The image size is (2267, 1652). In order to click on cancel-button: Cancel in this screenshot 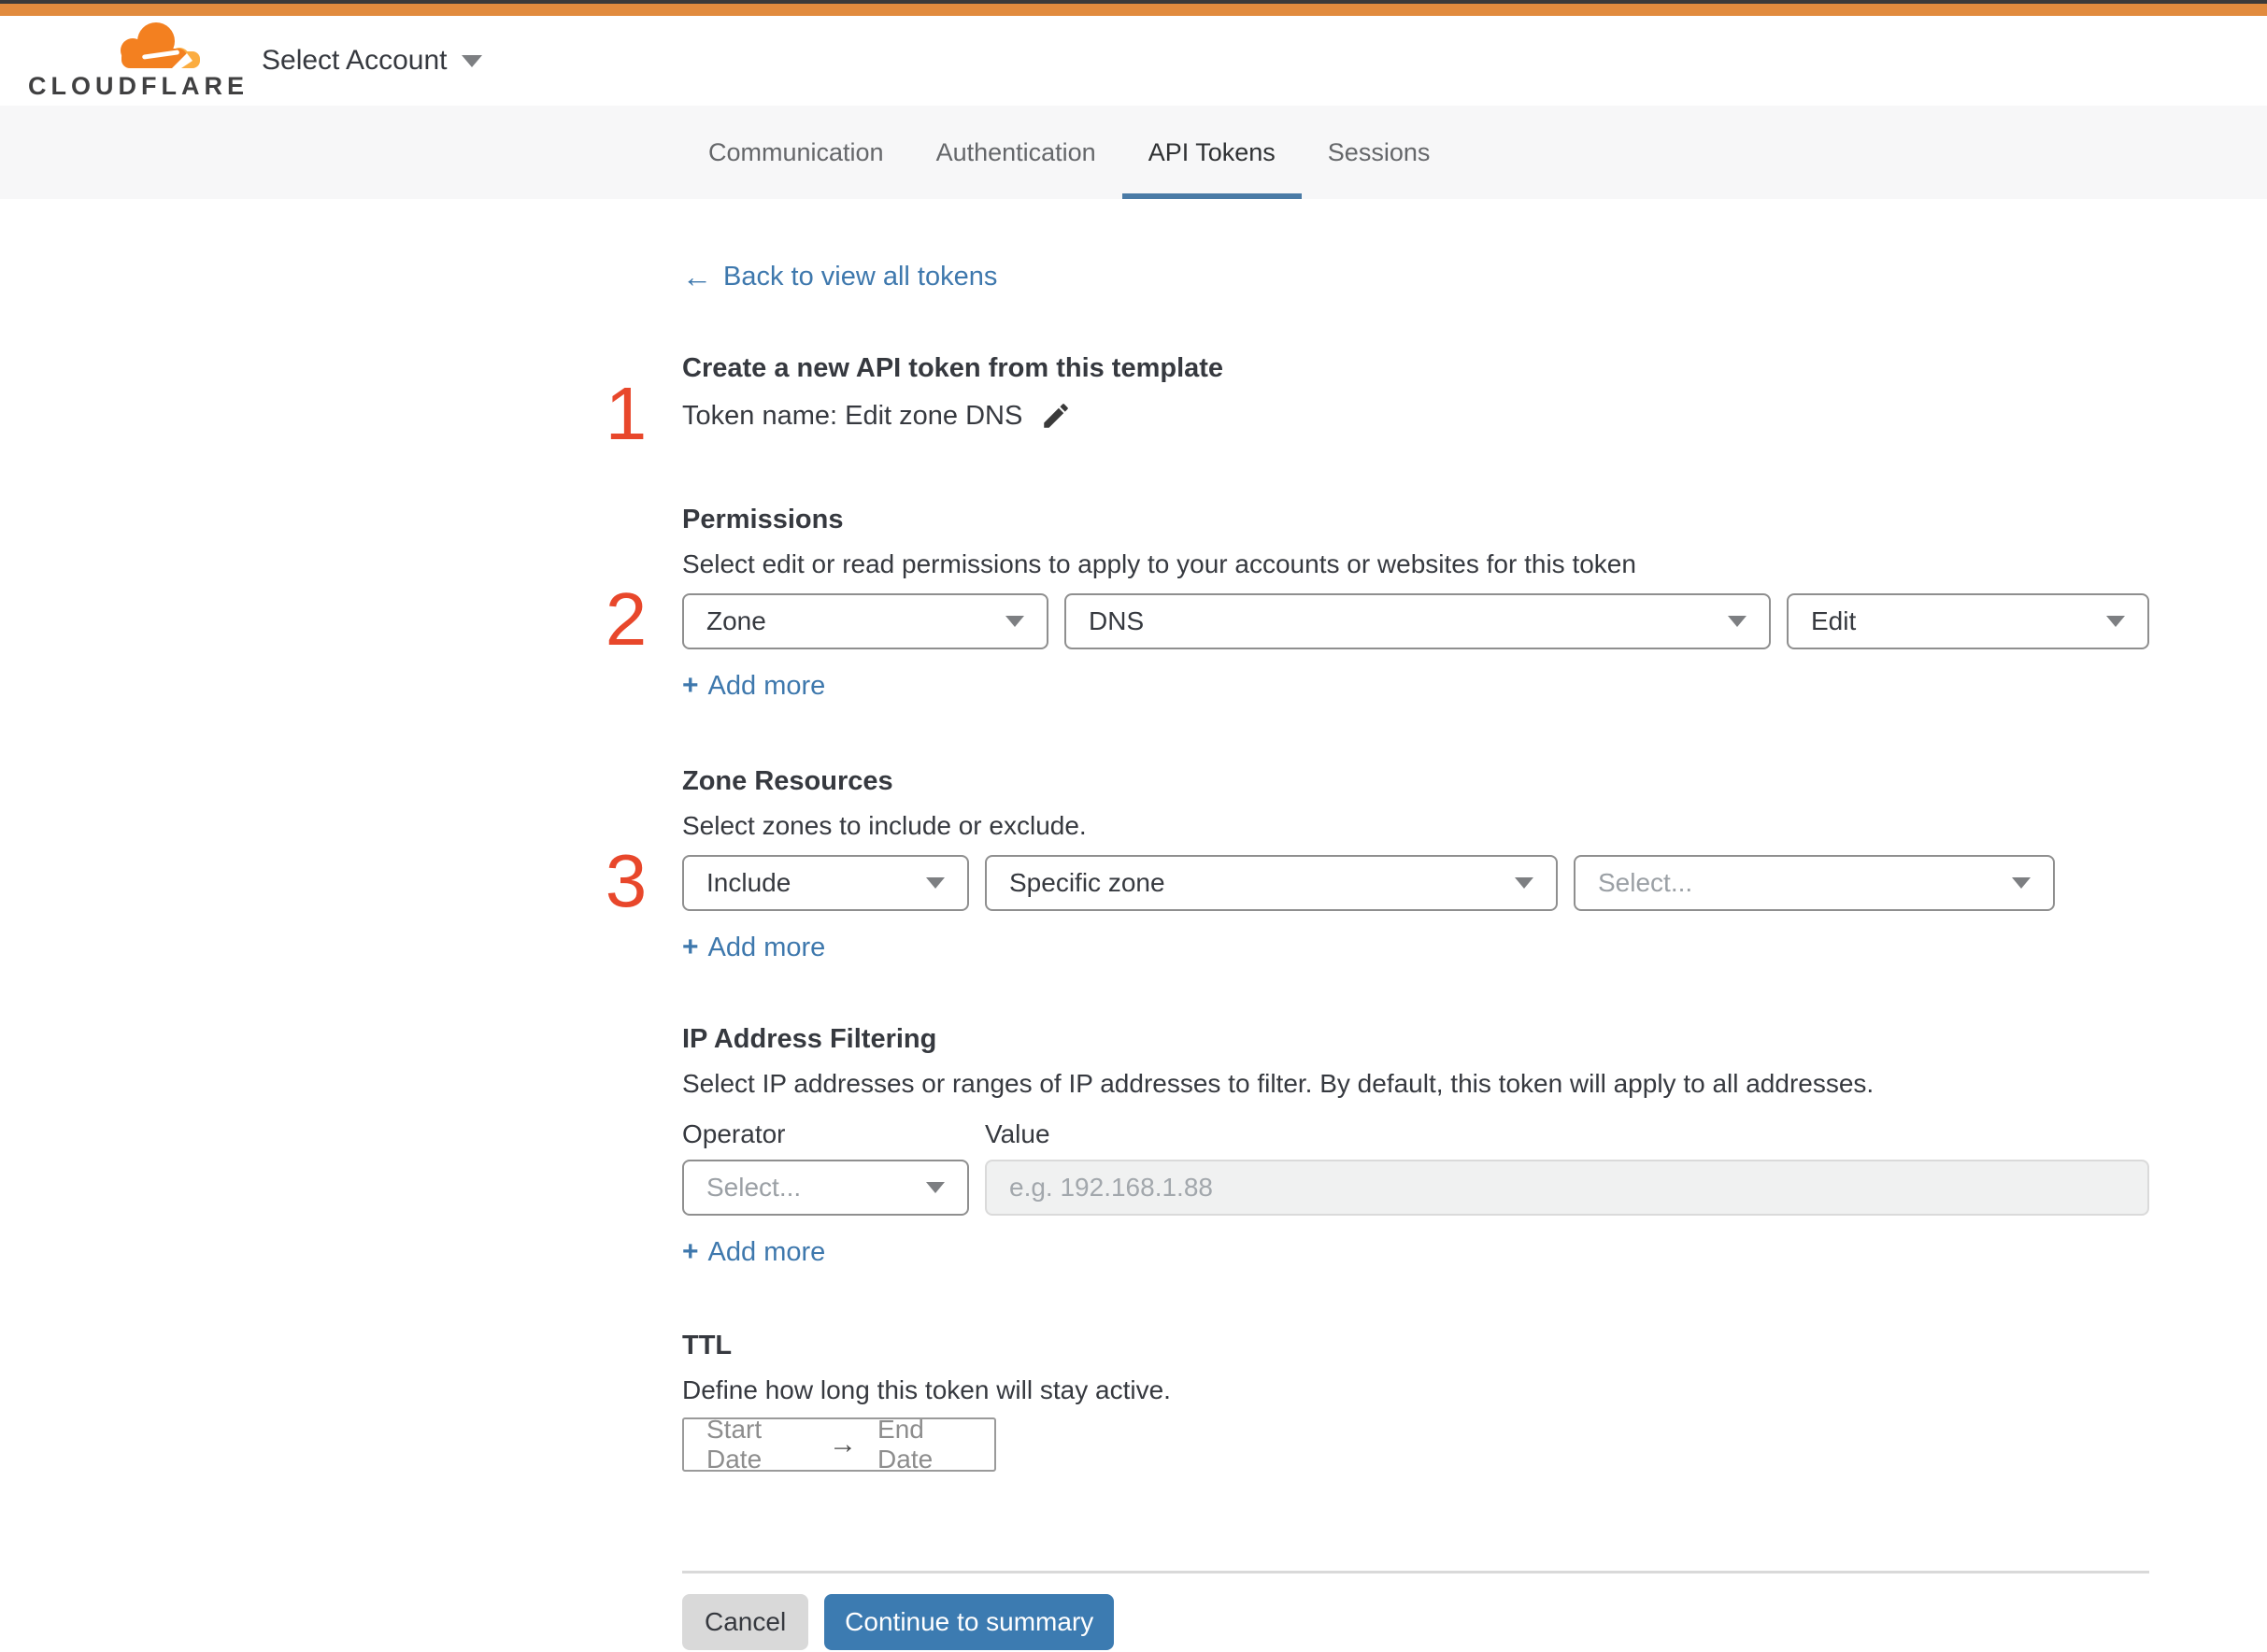, I will do `click(746, 1622)`.